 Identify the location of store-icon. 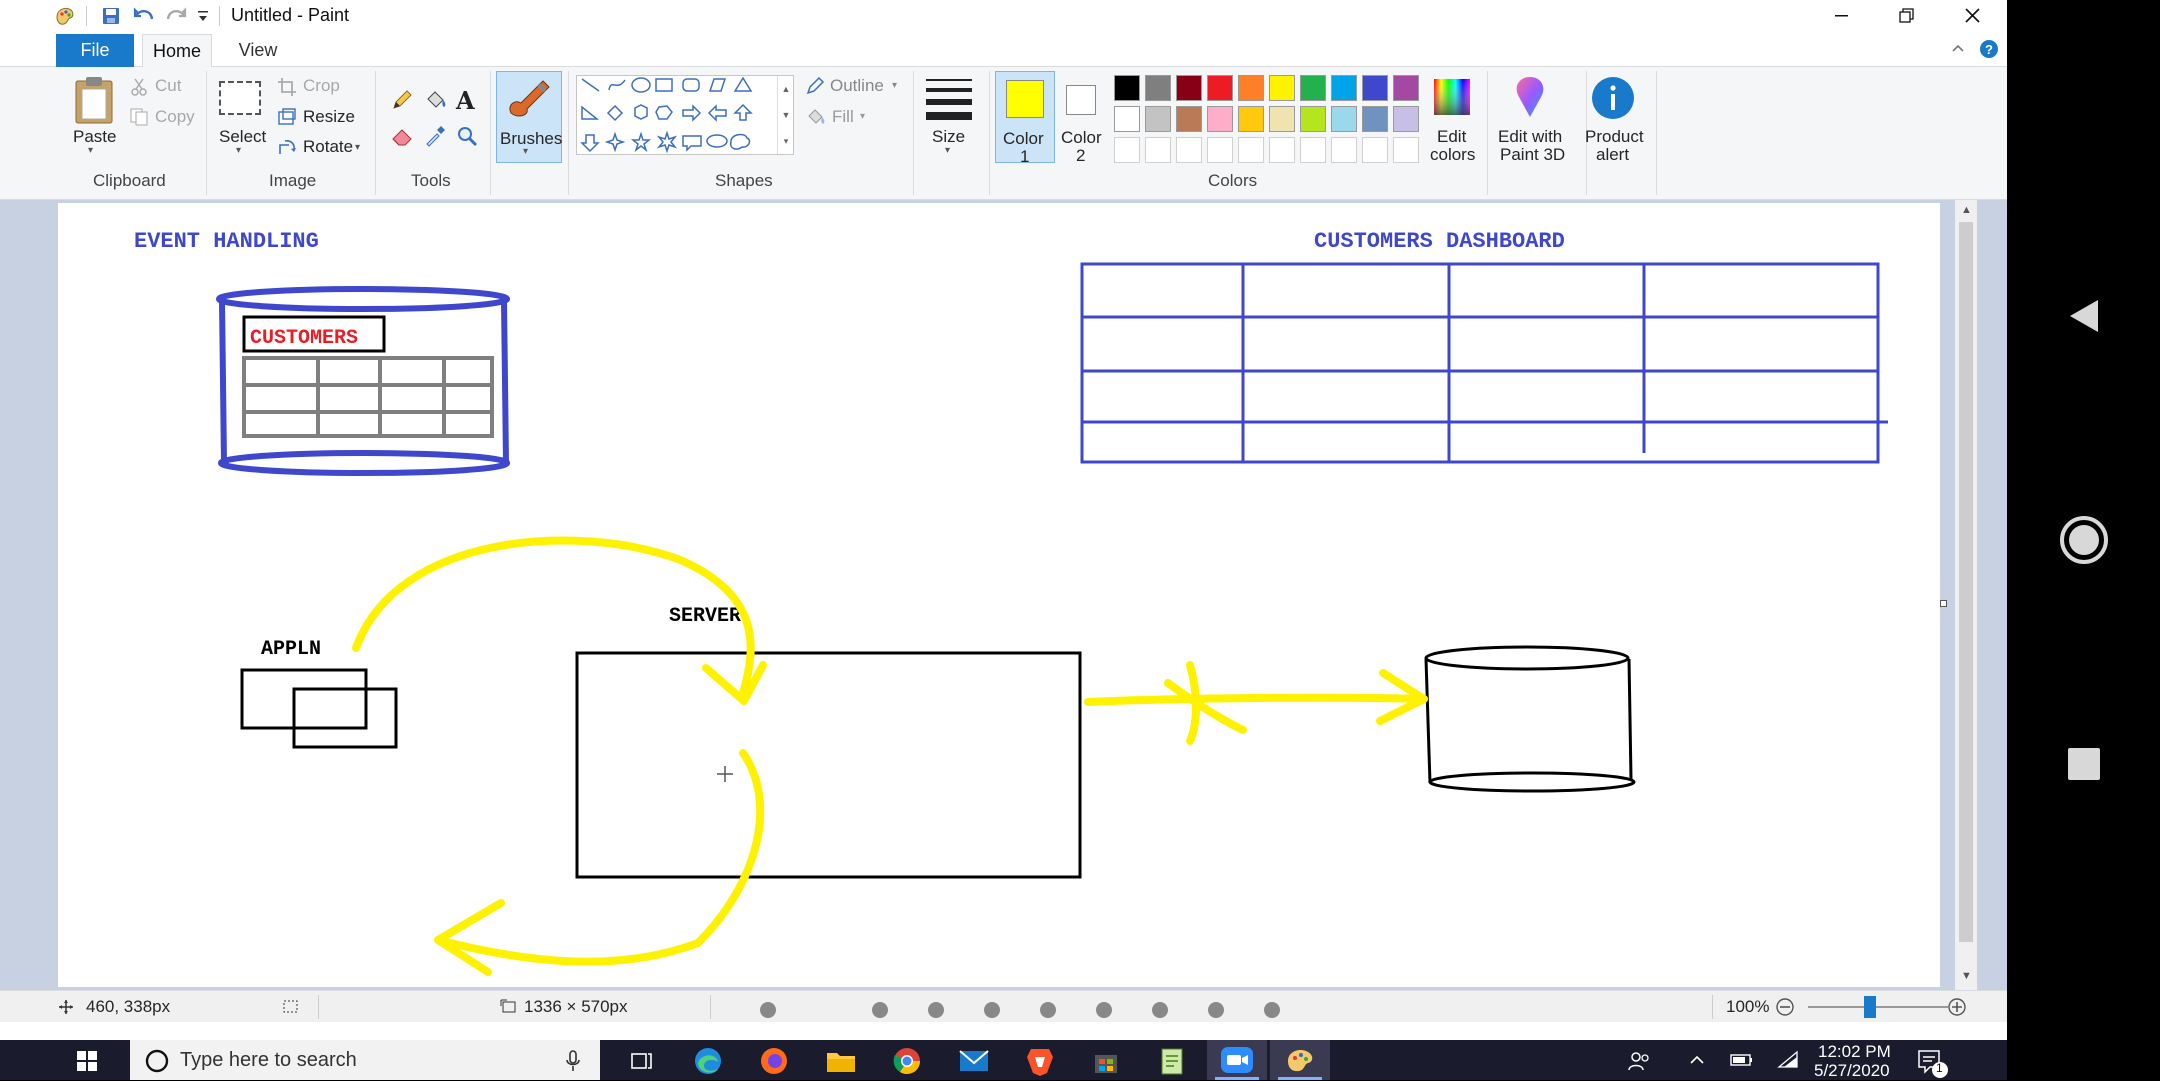
(1106, 1061).